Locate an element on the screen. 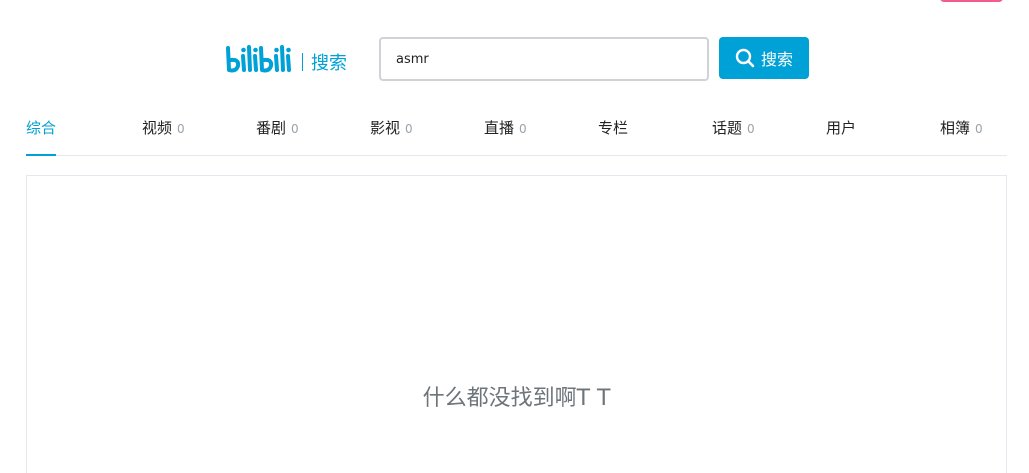  tab-topic: 话题 0 is located at coordinates (733, 127).